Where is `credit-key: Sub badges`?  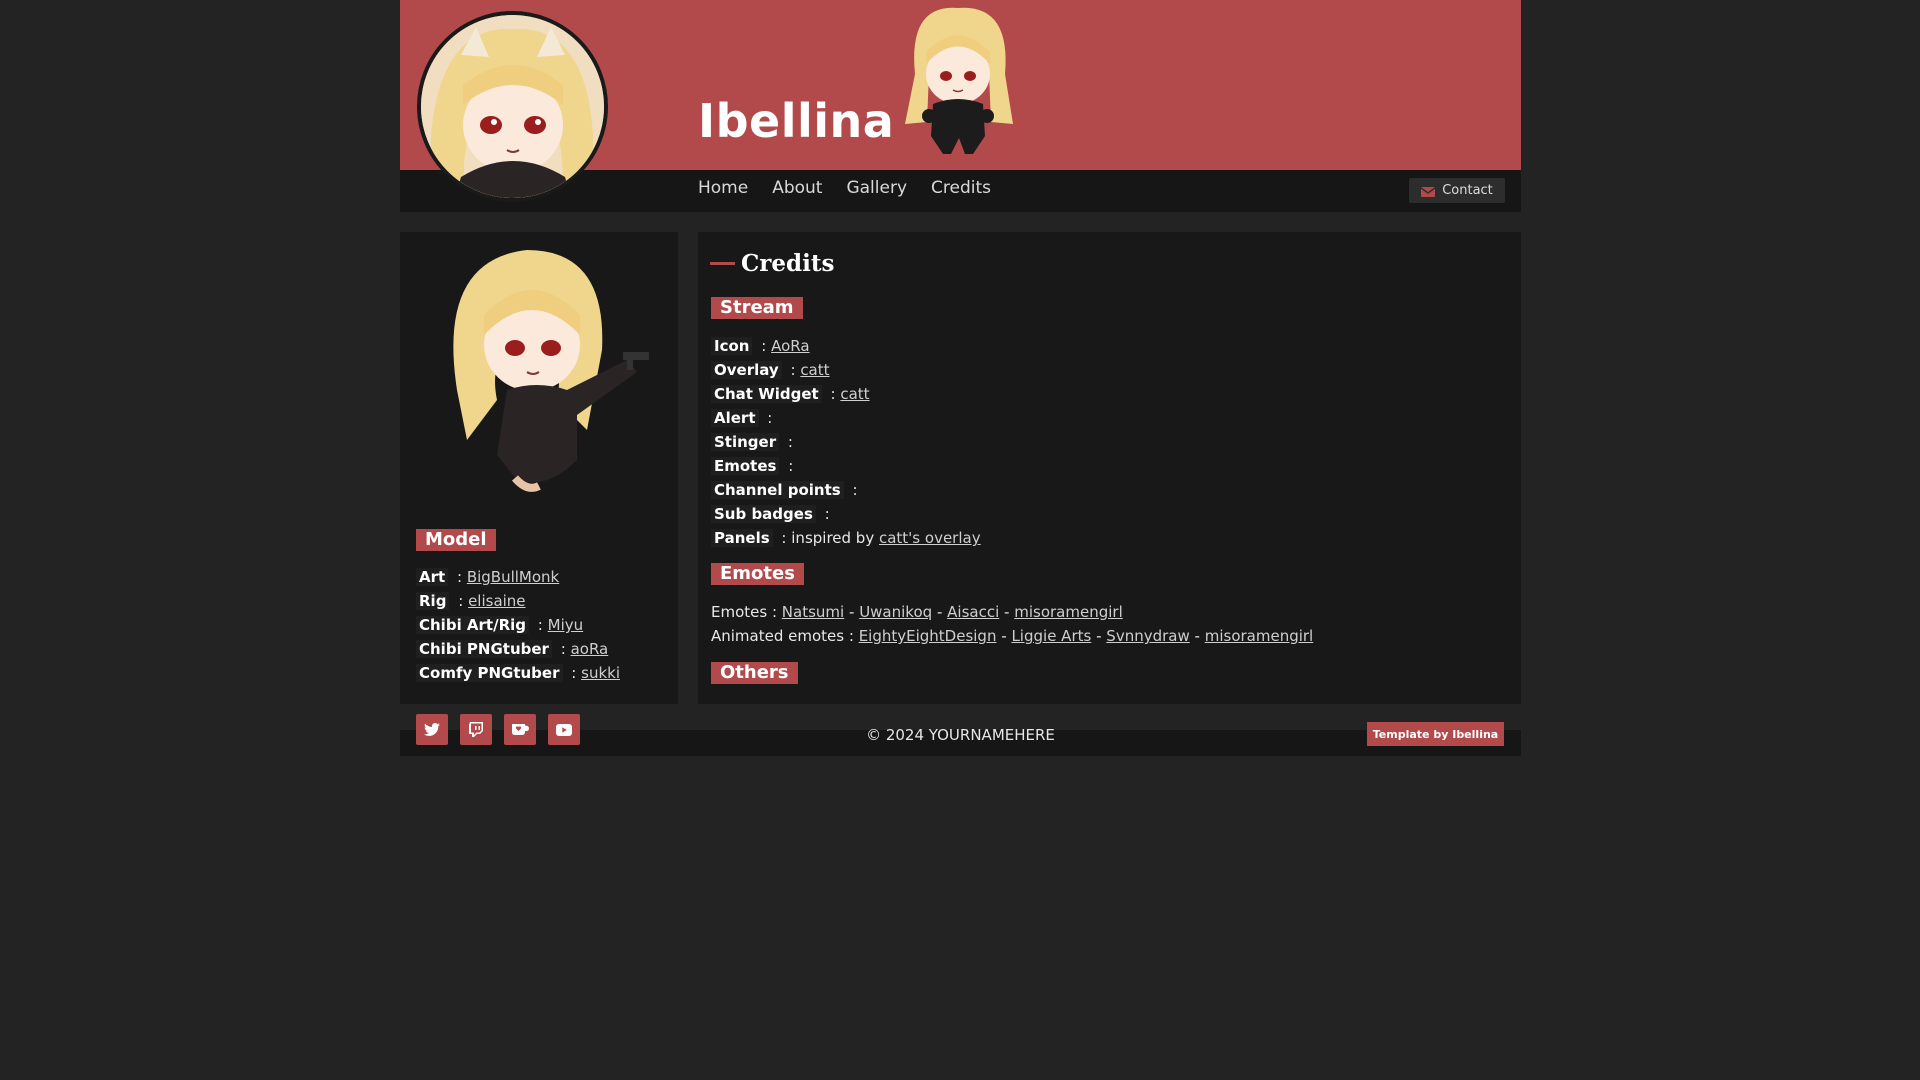
credit-key: Sub badges is located at coordinates (763, 514).